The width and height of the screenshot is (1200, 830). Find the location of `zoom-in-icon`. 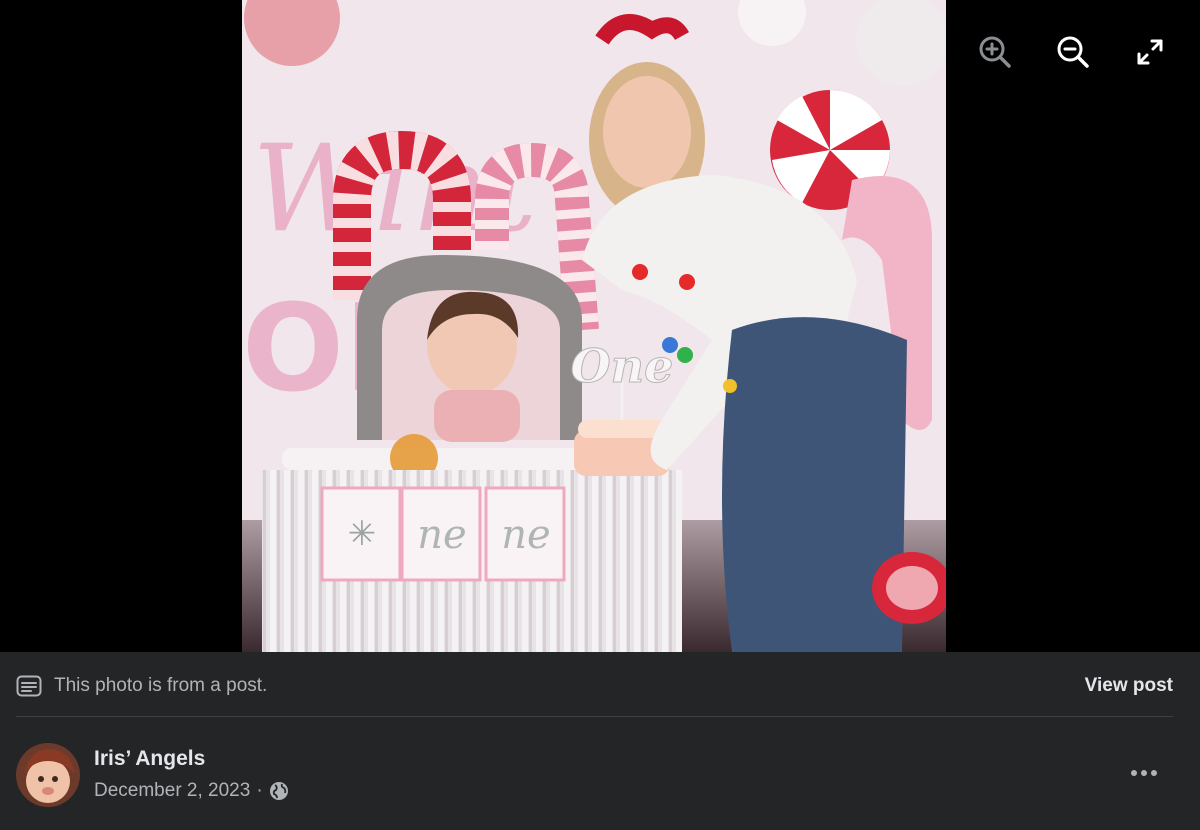

zoom-in-icon is located at coordinates (995, 52).